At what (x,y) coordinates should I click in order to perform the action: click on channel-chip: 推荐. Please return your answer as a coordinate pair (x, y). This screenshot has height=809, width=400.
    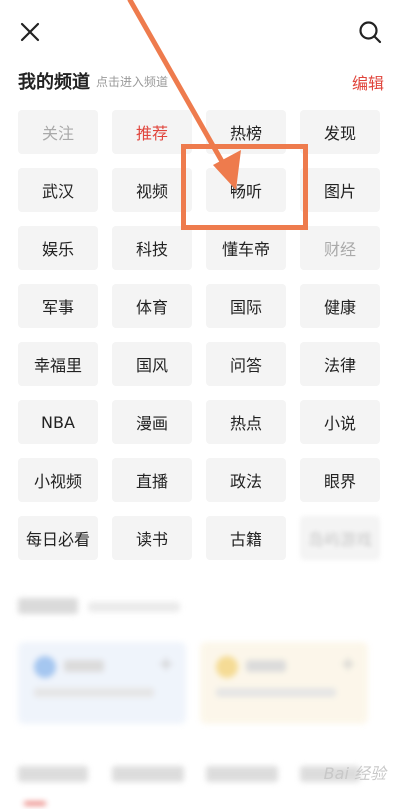
    Looking at the image, I should click on (152, 132).